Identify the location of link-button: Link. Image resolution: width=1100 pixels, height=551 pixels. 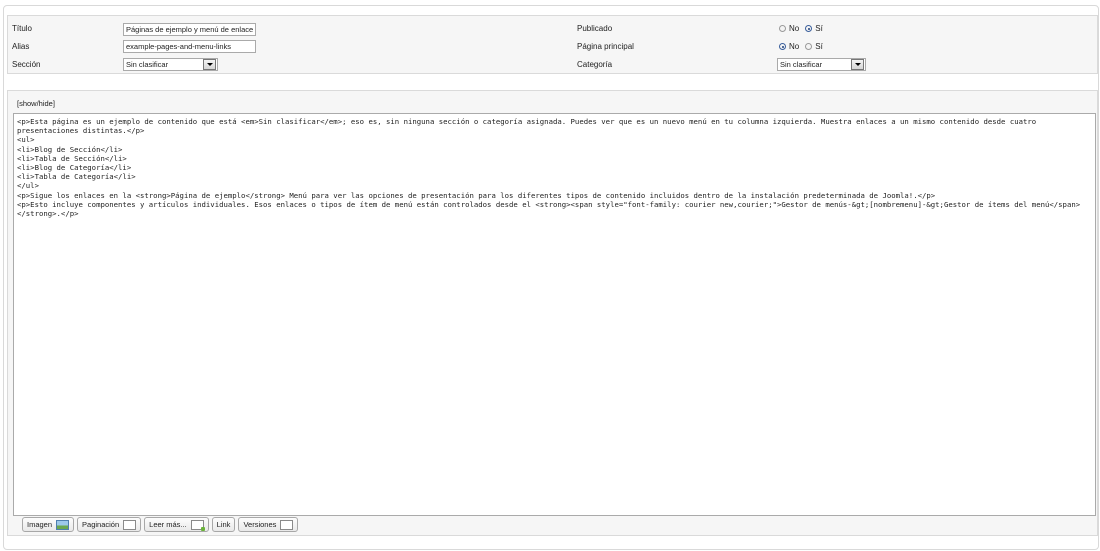
(223, 524).